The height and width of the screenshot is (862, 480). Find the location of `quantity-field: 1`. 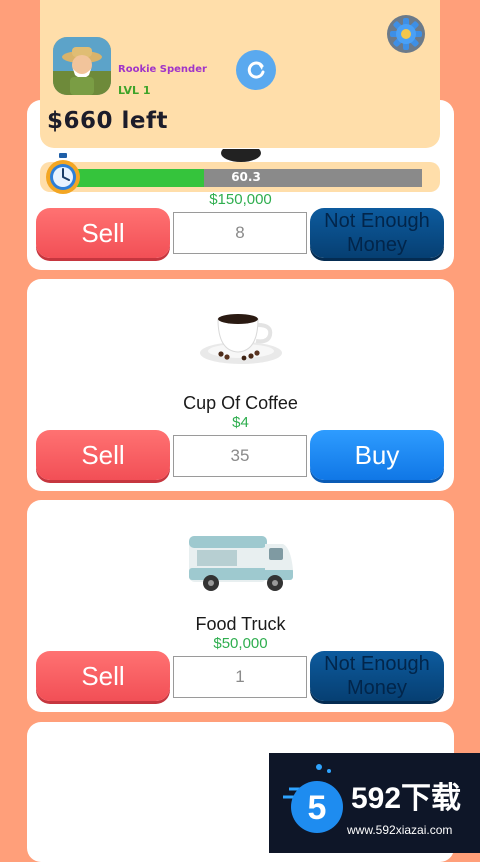

quantity-field: 1 is located at coordinates (240, 677).